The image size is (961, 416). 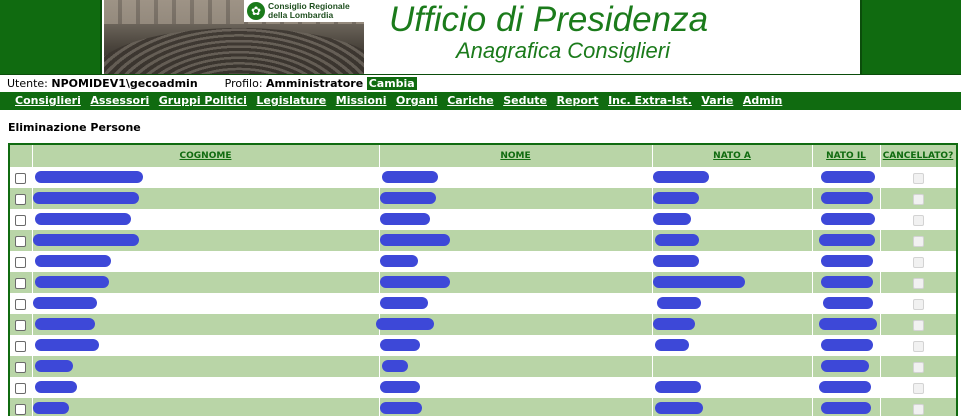 What do you see at coordinates (516, 156) in the screenshot?
I see `column-header-nome: NOME` at bounding box center [516, 156].